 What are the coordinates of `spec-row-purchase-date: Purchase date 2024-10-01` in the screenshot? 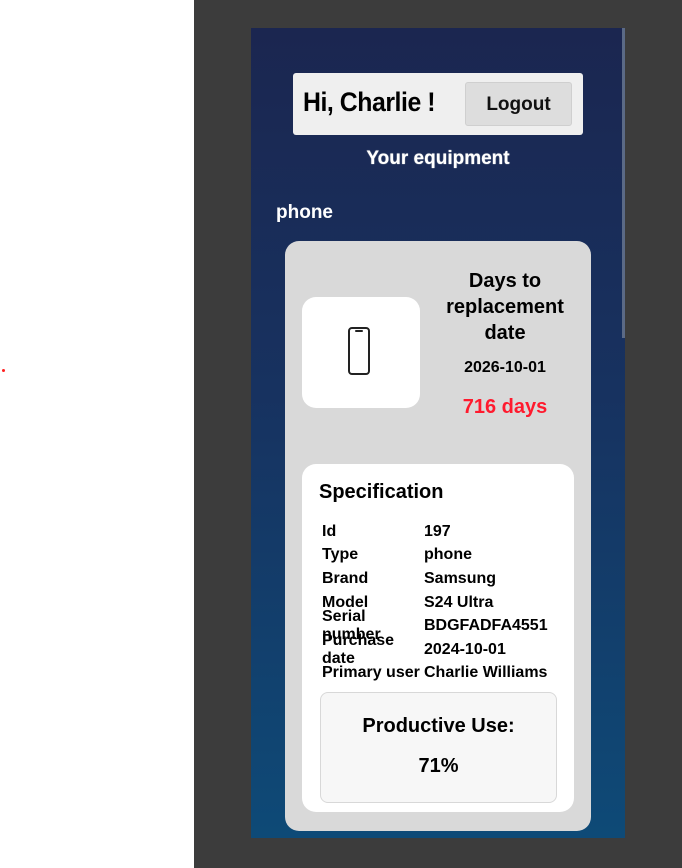 It's located at (435, 649).